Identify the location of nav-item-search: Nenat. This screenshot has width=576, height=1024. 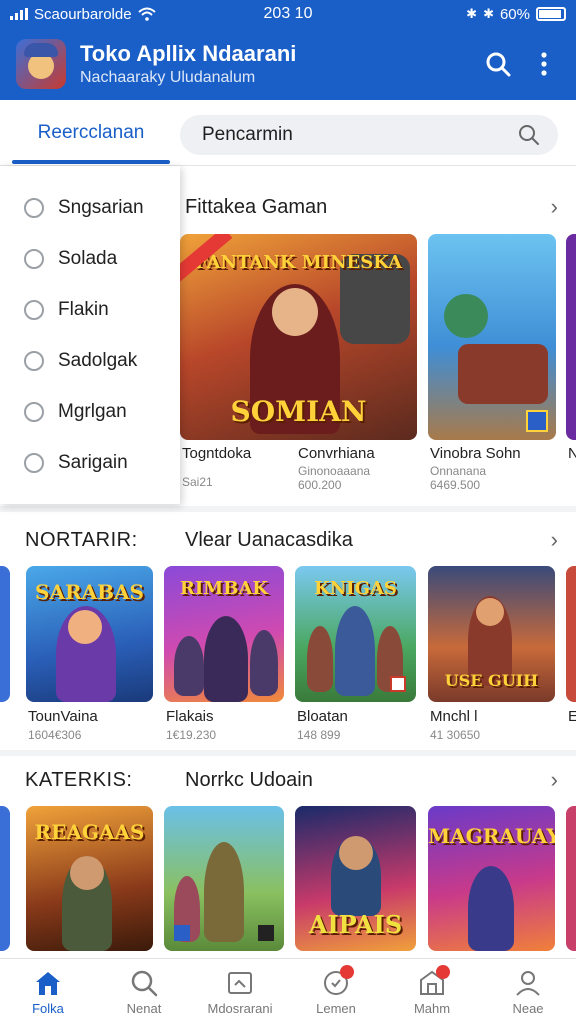
(144, 991).